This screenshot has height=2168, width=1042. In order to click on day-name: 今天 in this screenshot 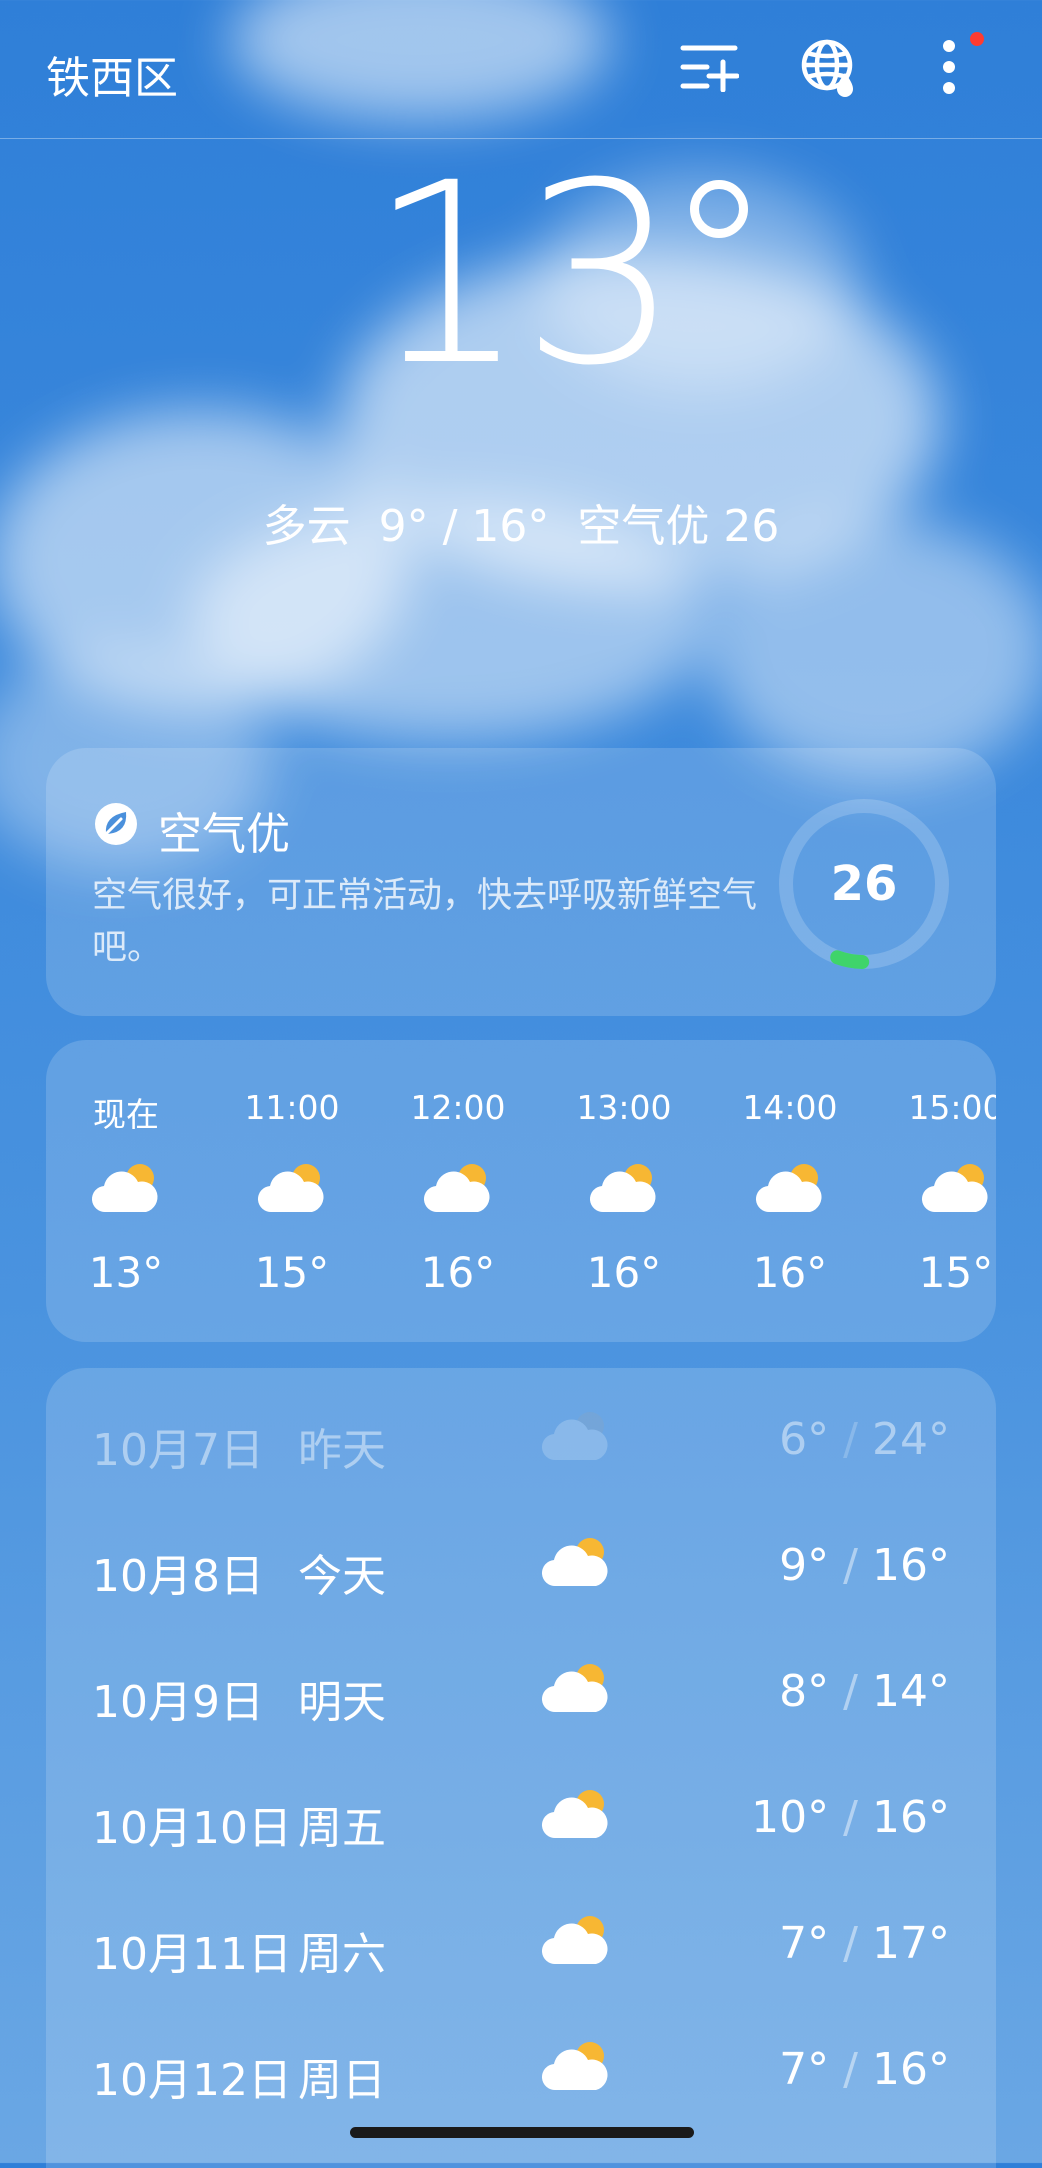, I will do `click(342, 1576)`.